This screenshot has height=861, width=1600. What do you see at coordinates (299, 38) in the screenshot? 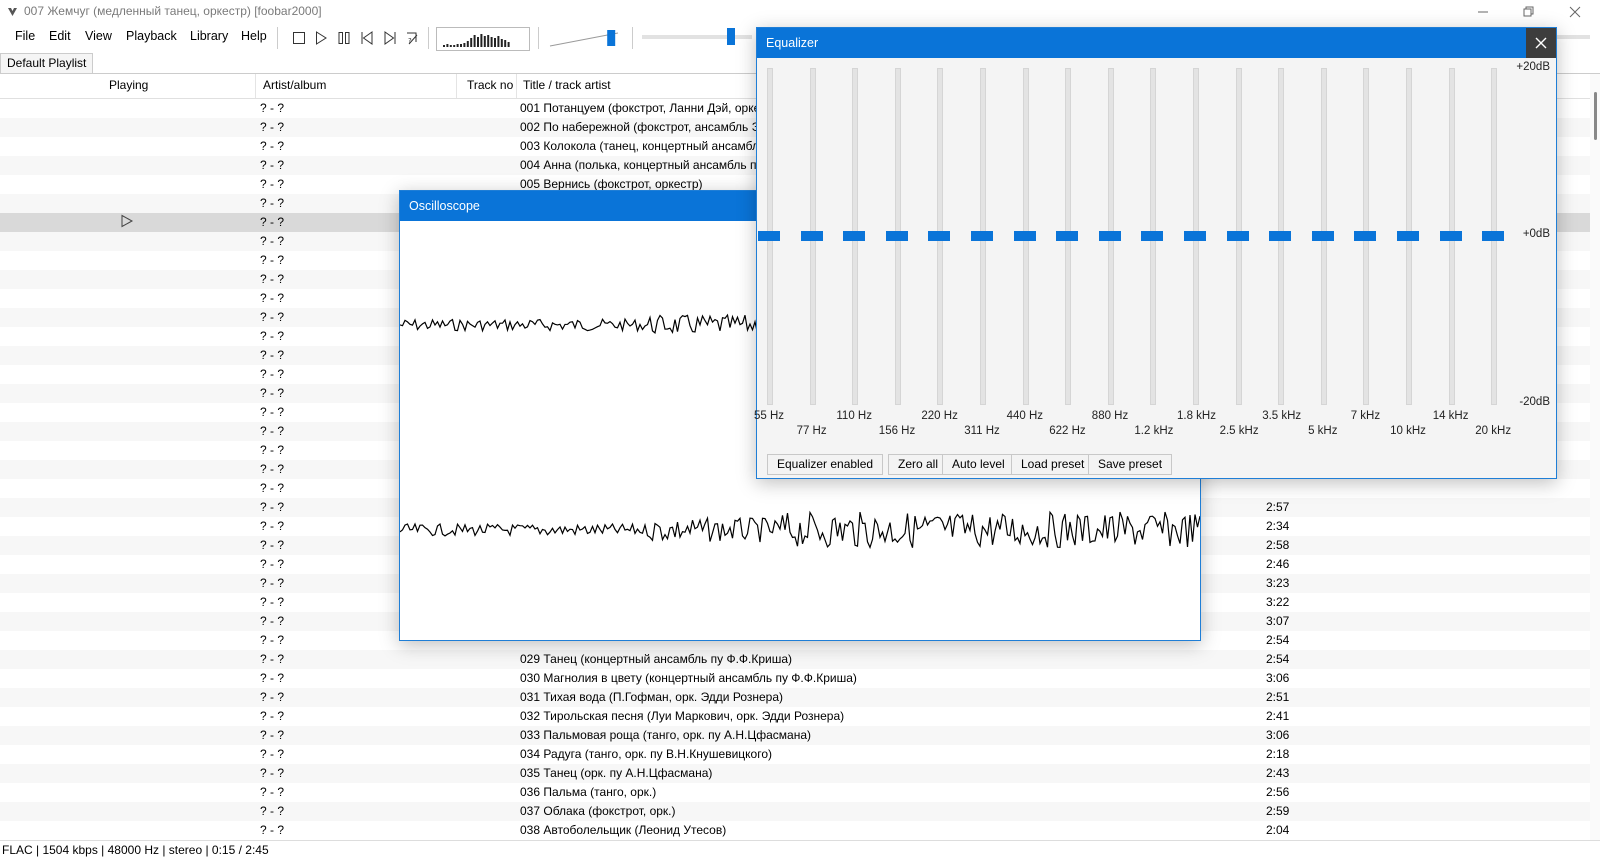
I see `stop-icon` at bounding box center [299, 38].